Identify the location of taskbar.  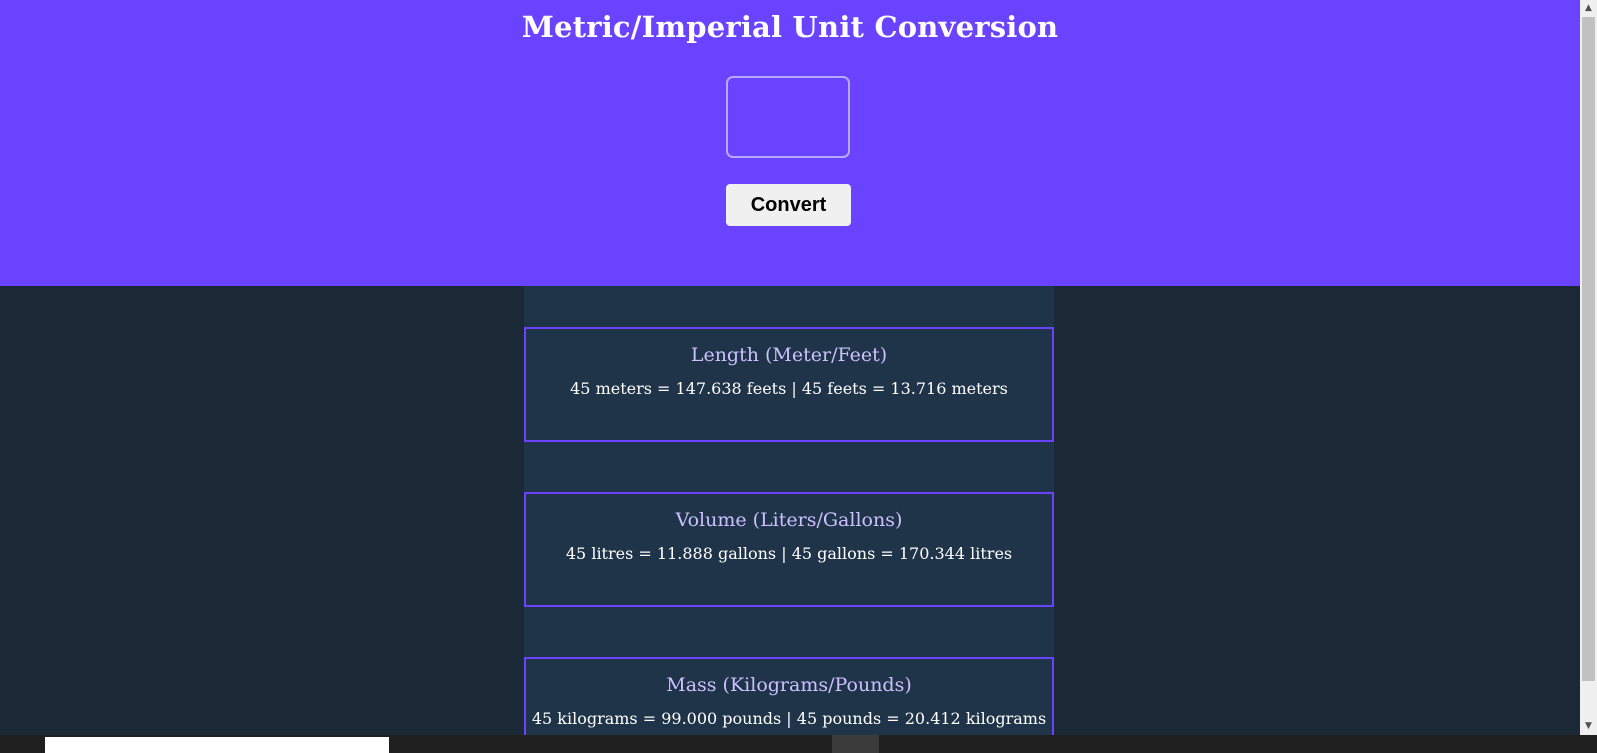
(798, 744).